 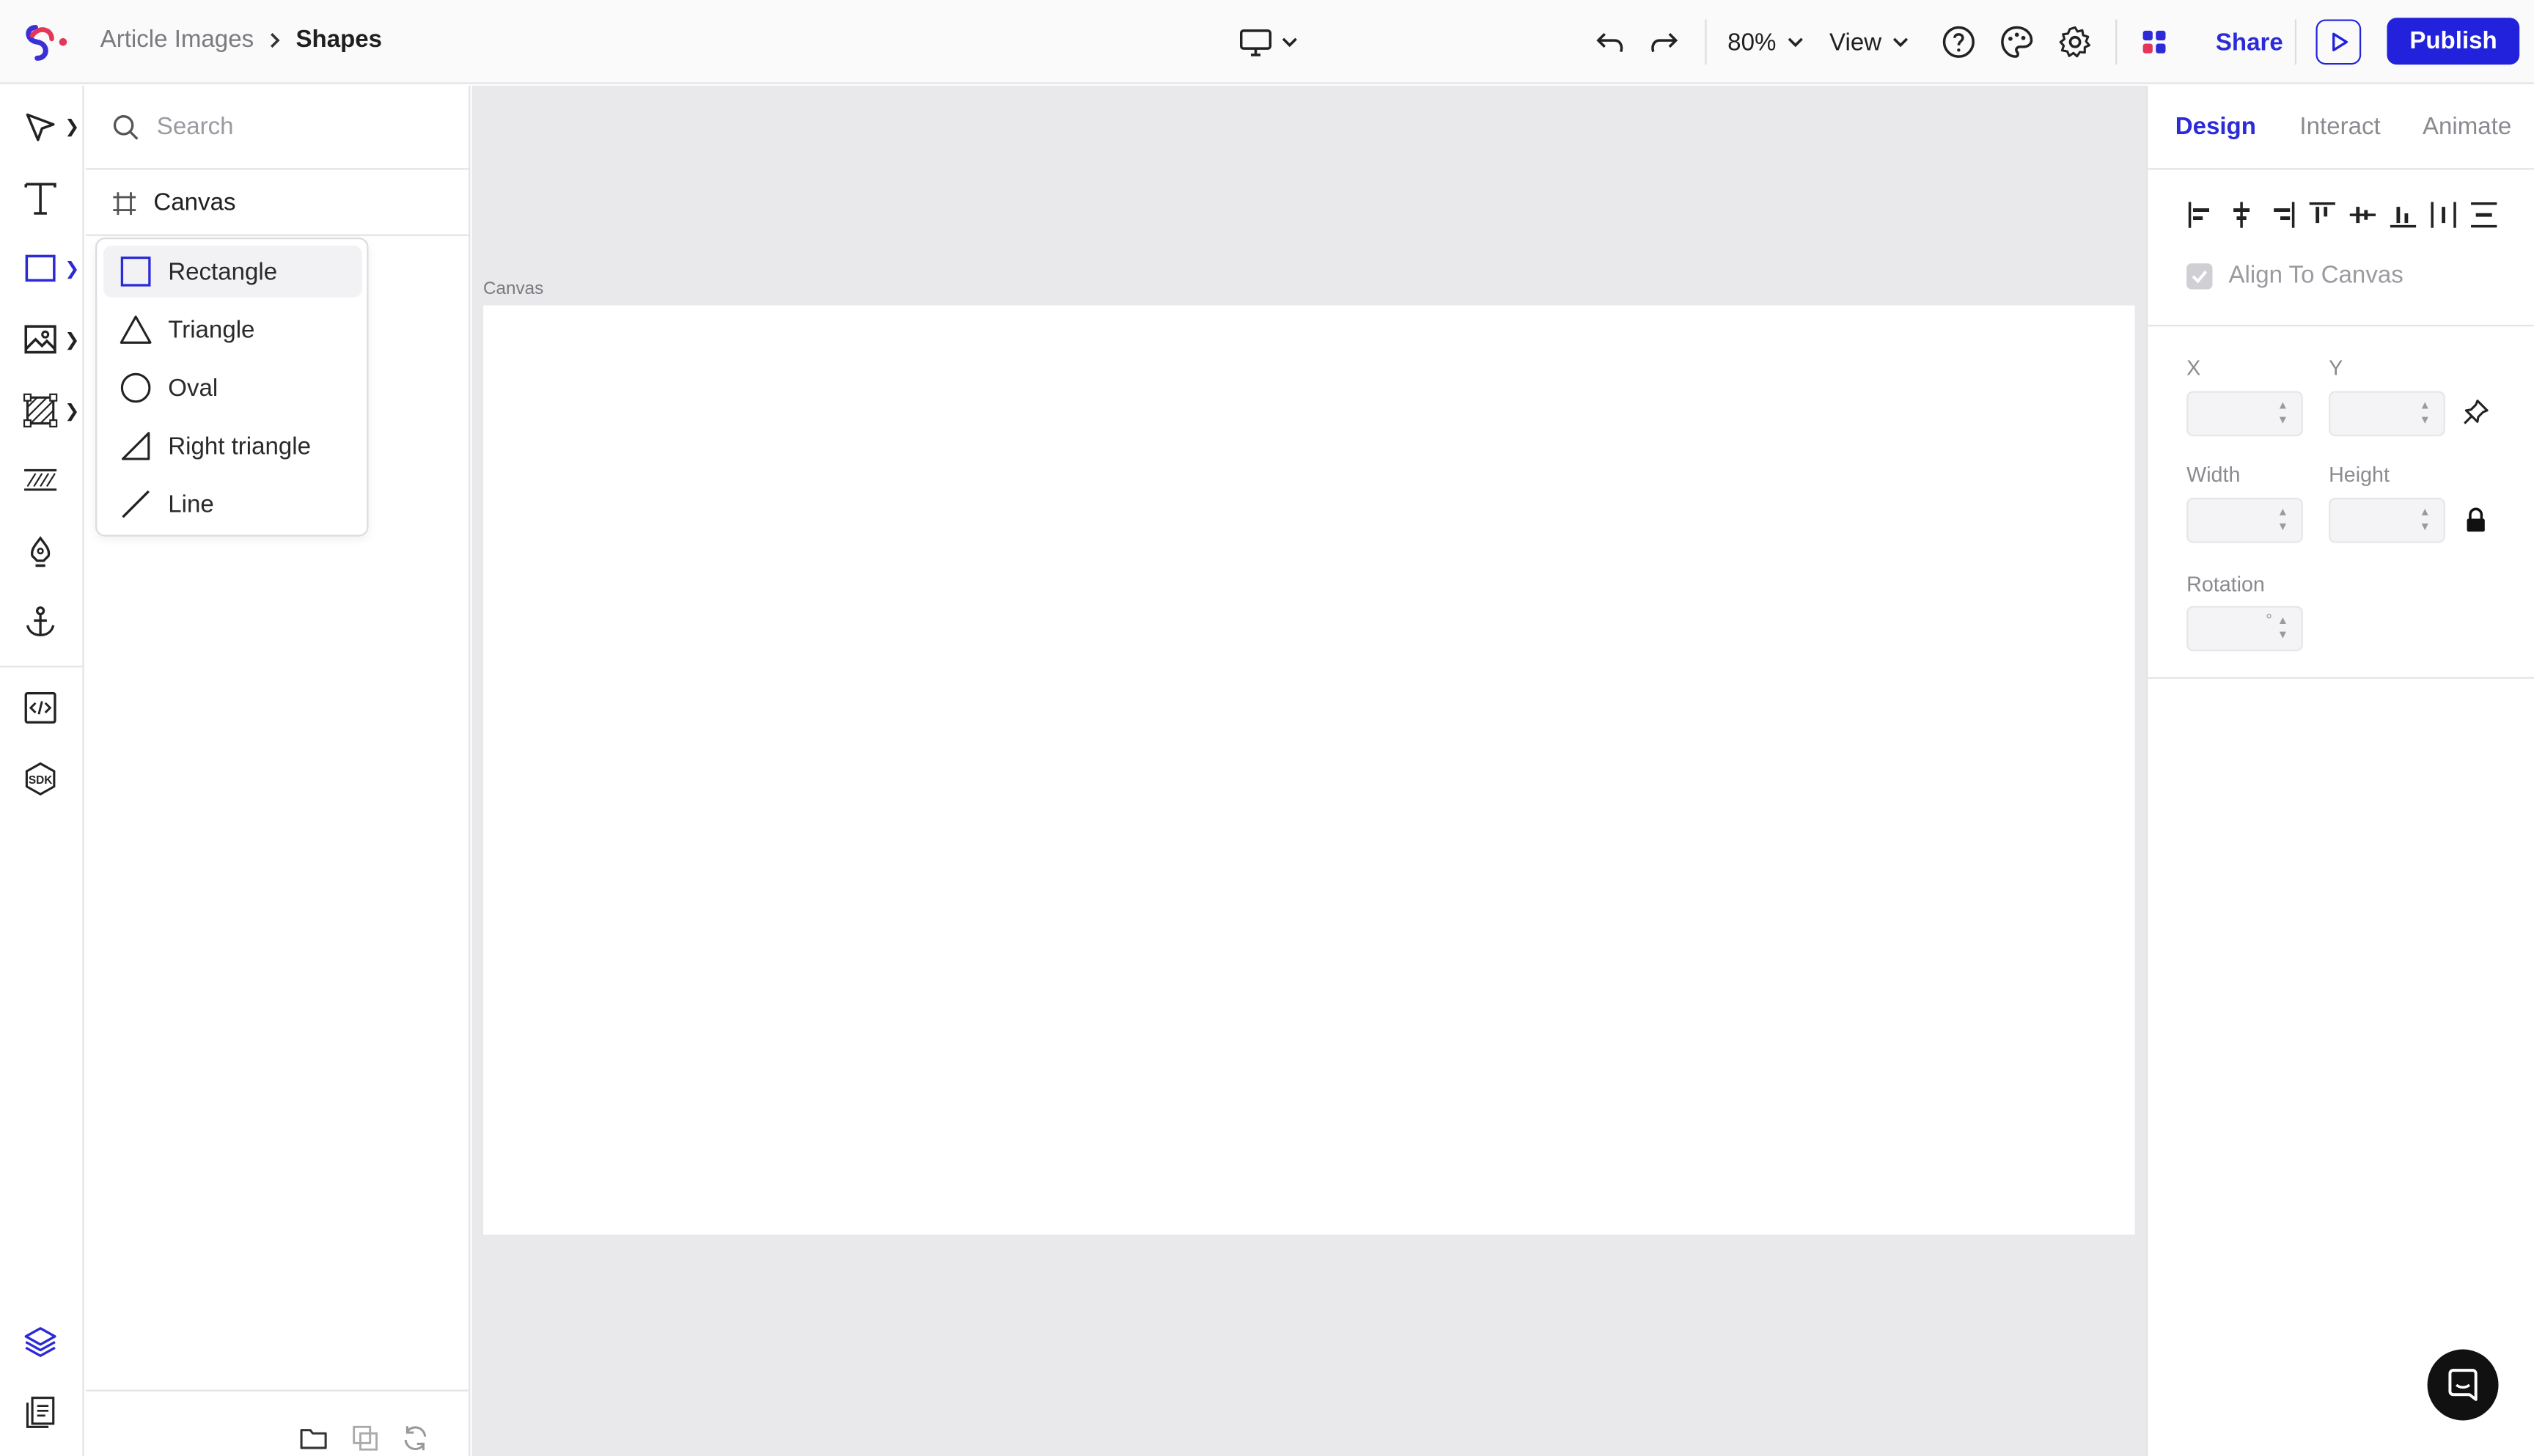 I want to click on refresh-icon, so click(x=415, y=1438).